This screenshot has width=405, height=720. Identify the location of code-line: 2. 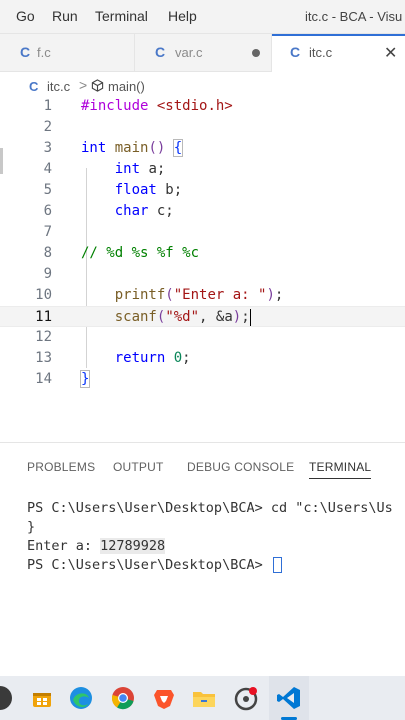
(202, 127).